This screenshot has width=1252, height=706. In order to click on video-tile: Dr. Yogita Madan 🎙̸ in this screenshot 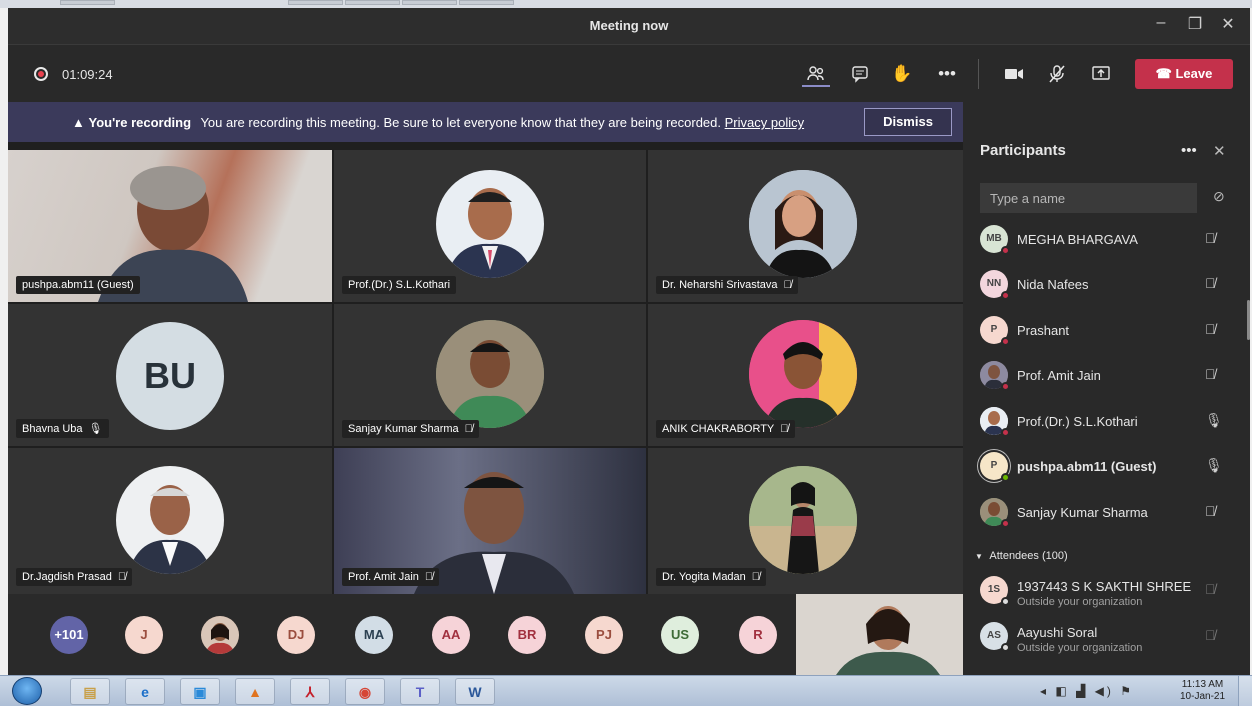, I will do `click(805, 521)`.